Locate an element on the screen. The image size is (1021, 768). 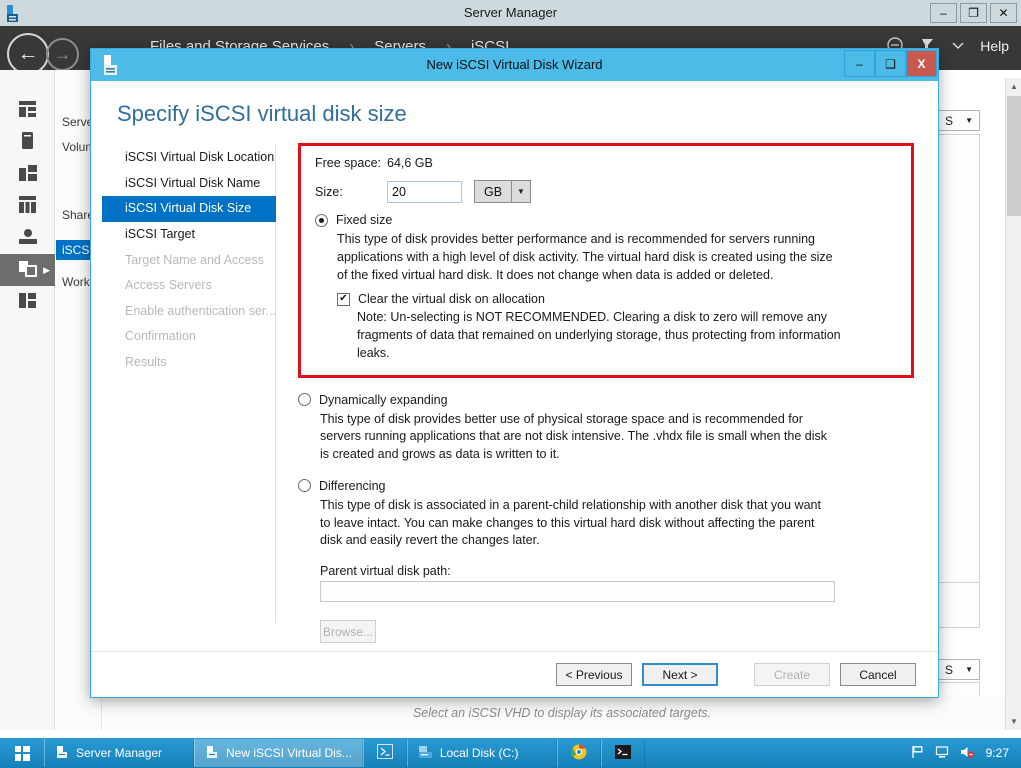
taskbar-item-local-disk: Local Disk (C:) is located at coordinates (481, 753).